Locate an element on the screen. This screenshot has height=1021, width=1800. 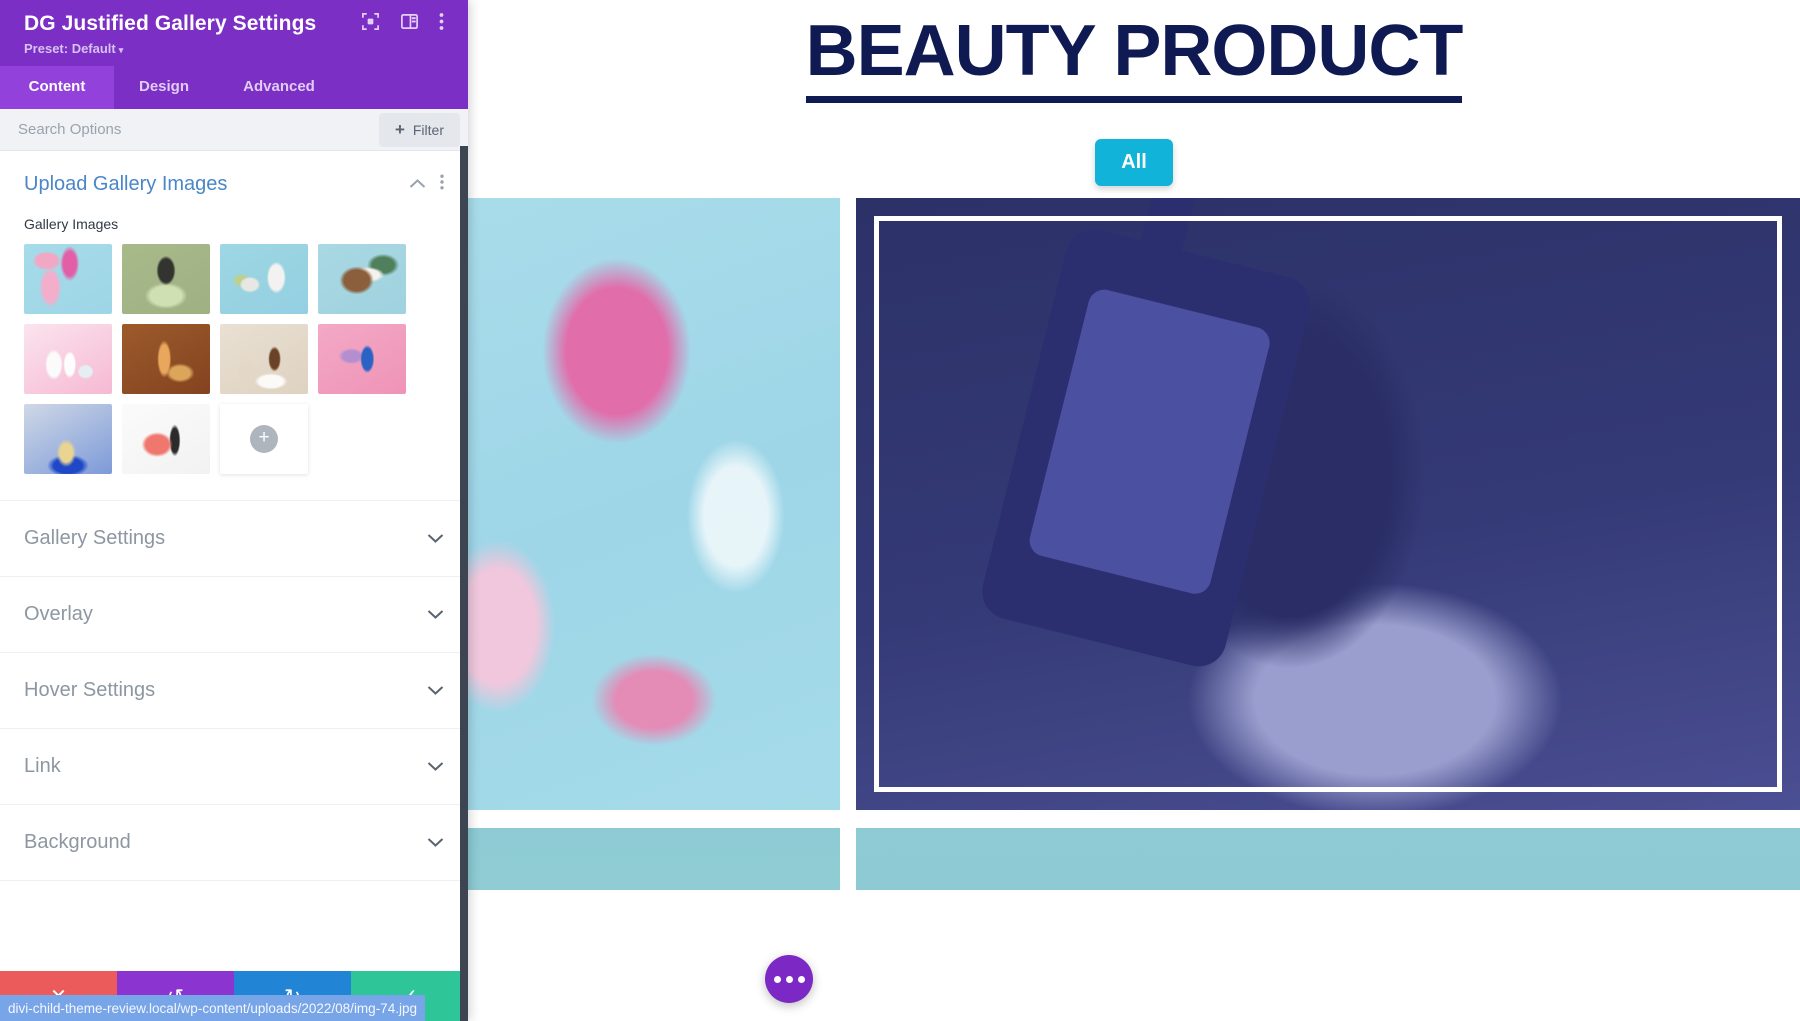
gallery-image-teal-left is located at coordinates (654, 859).